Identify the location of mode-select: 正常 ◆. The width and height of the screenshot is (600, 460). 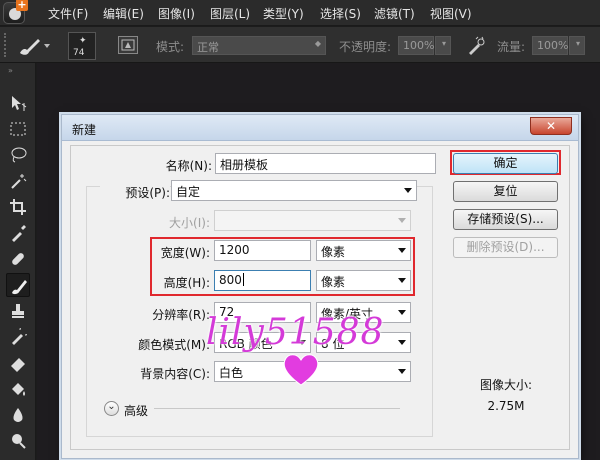
(259, 45).